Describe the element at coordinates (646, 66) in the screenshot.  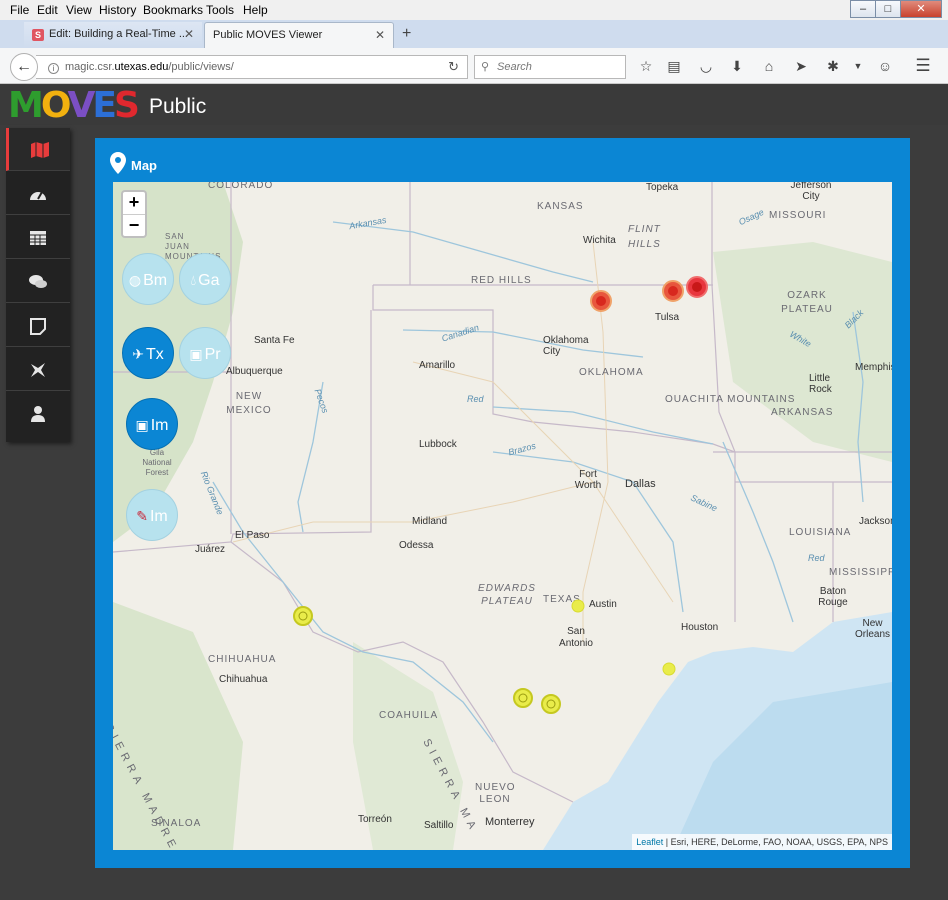
I see `bookmark-star-icon: ☆` at that location.